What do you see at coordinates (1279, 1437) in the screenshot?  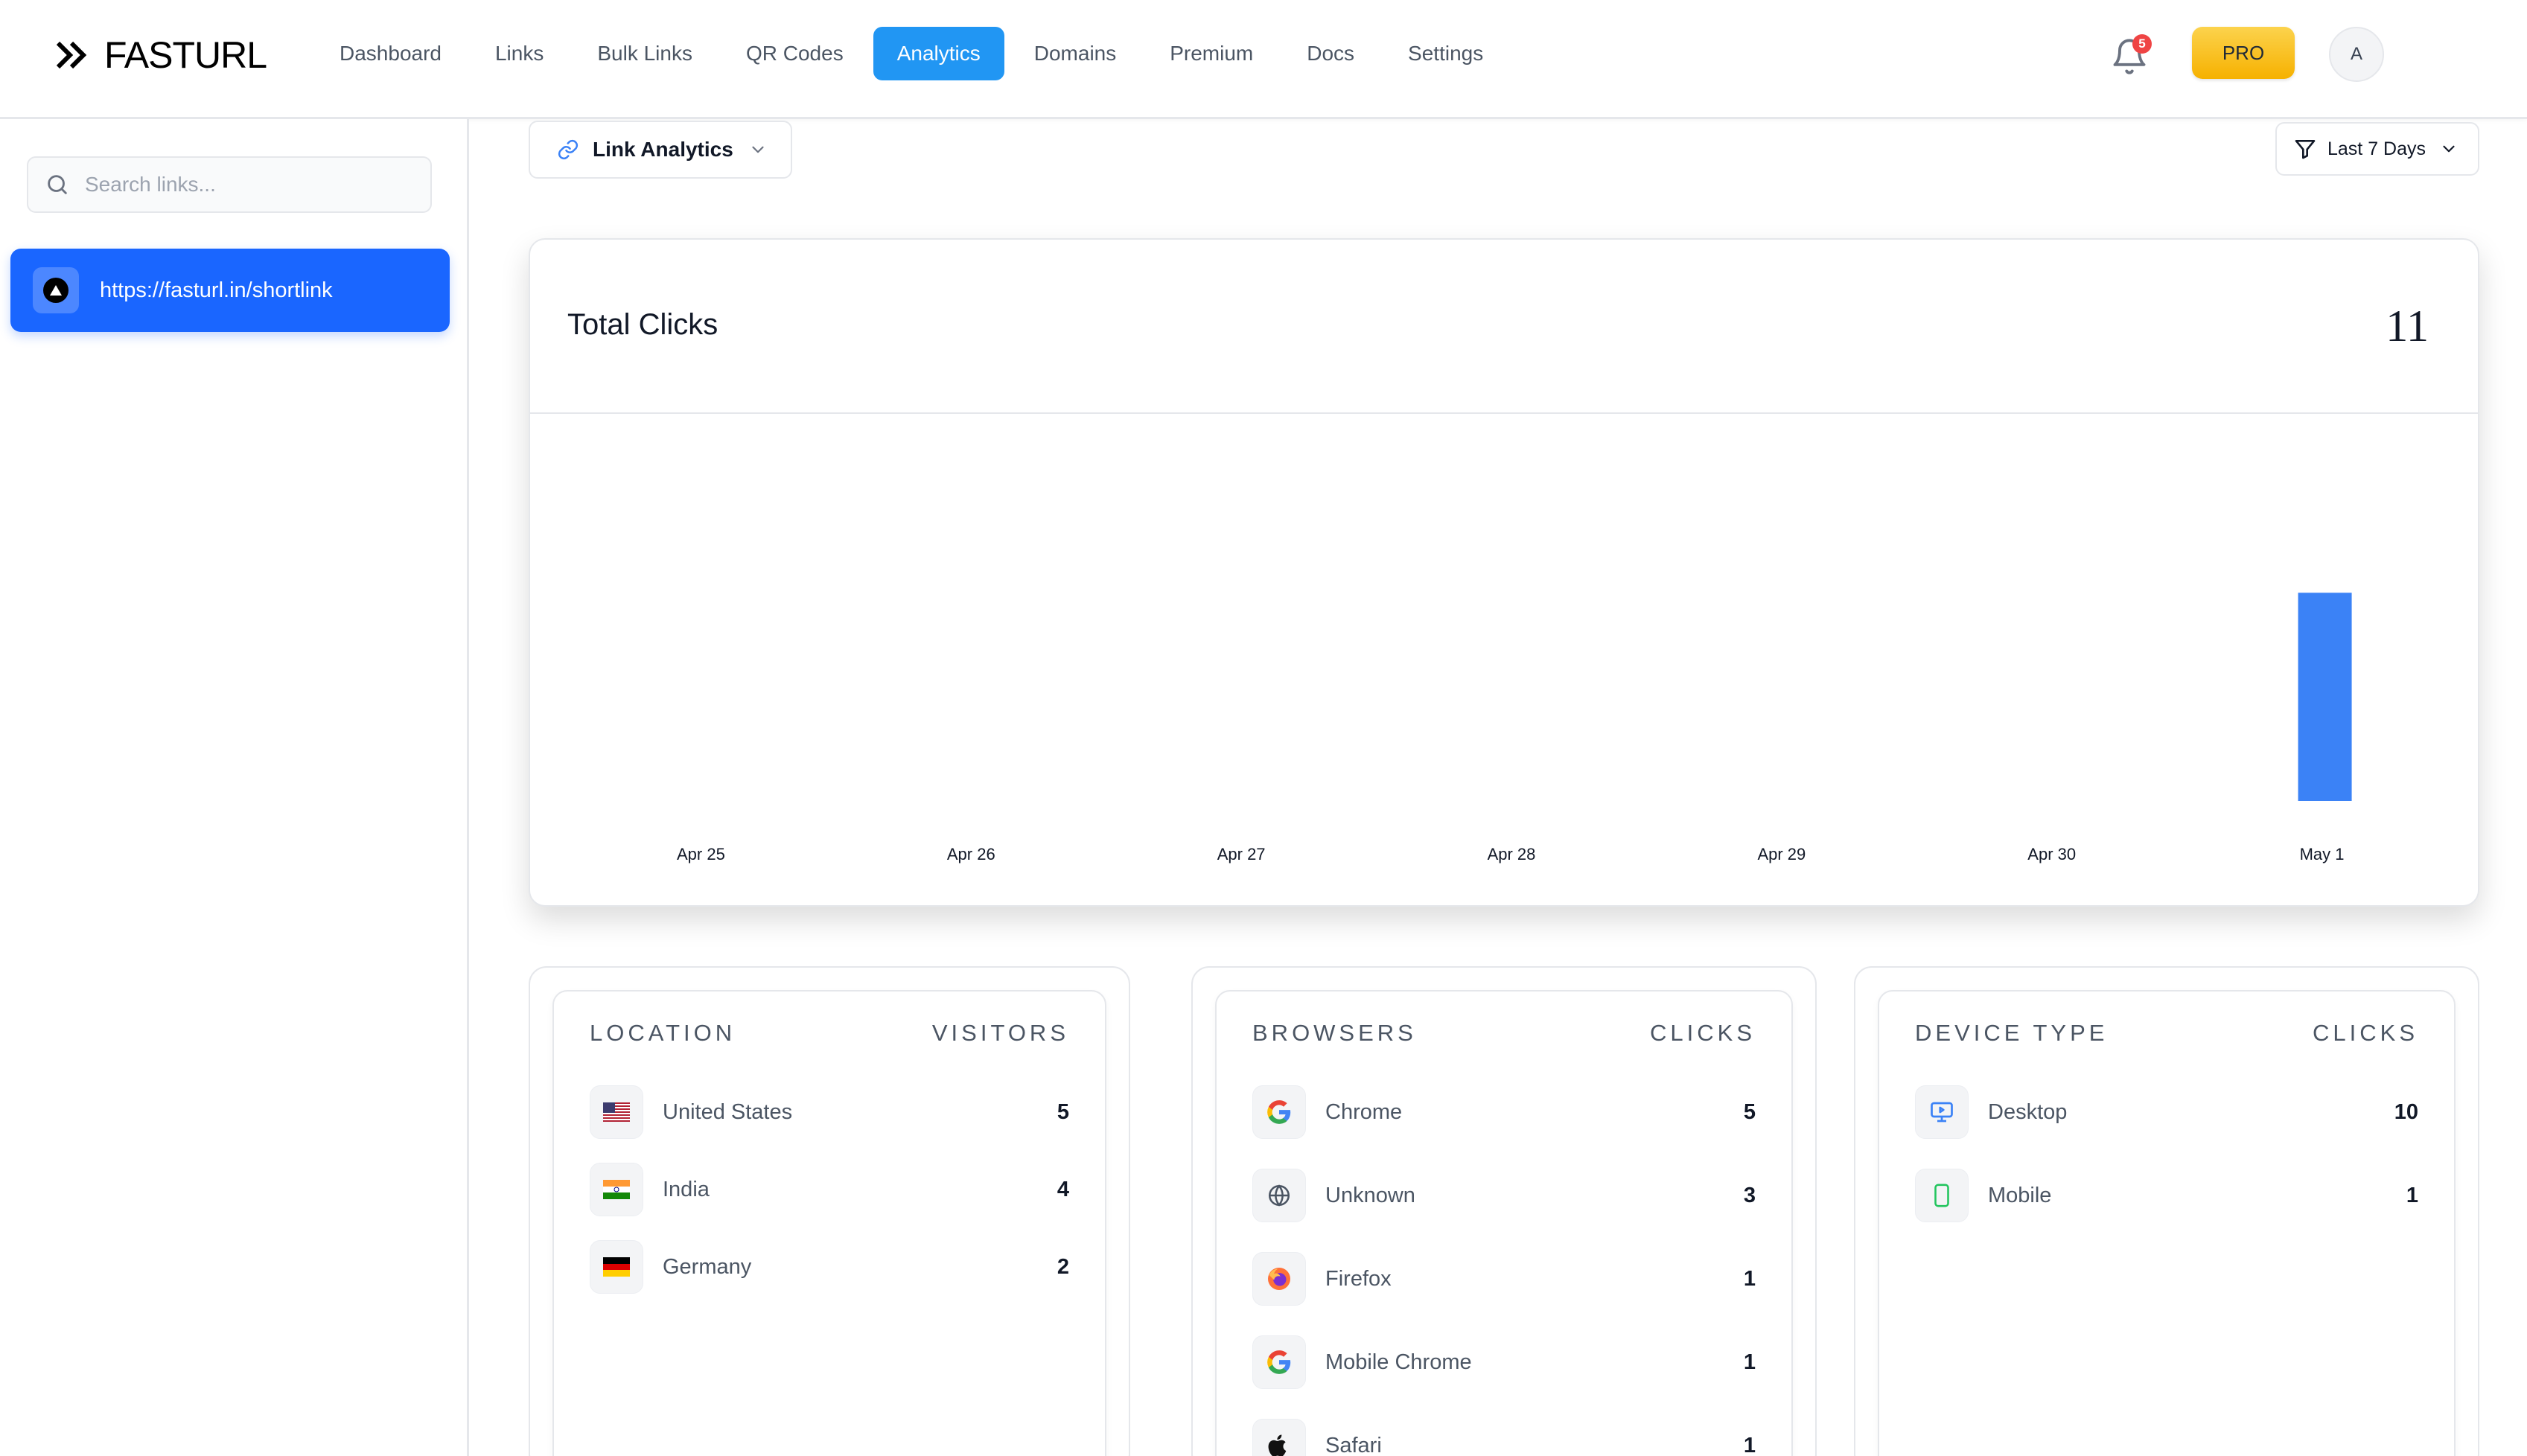 I see `apple-icon` at bounding box center [1279, 1437].